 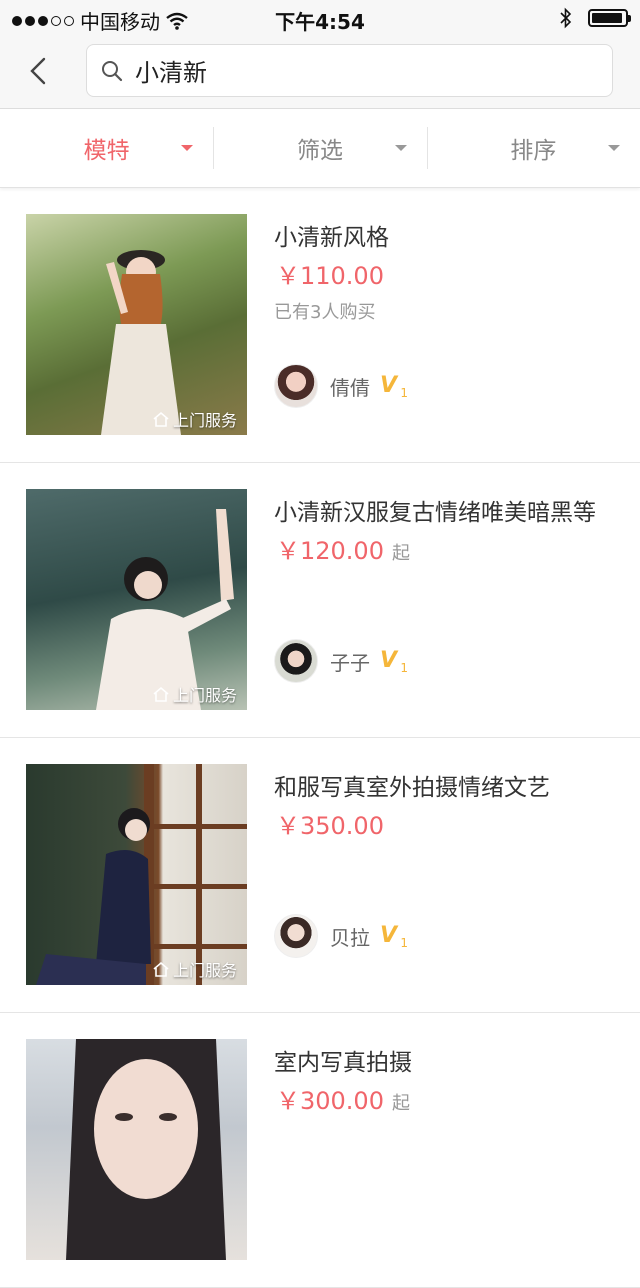 What do you see at coordinates (566, 18) in the screenshot?
I see `bluetooth-icon` at bounding box center [566, 18].